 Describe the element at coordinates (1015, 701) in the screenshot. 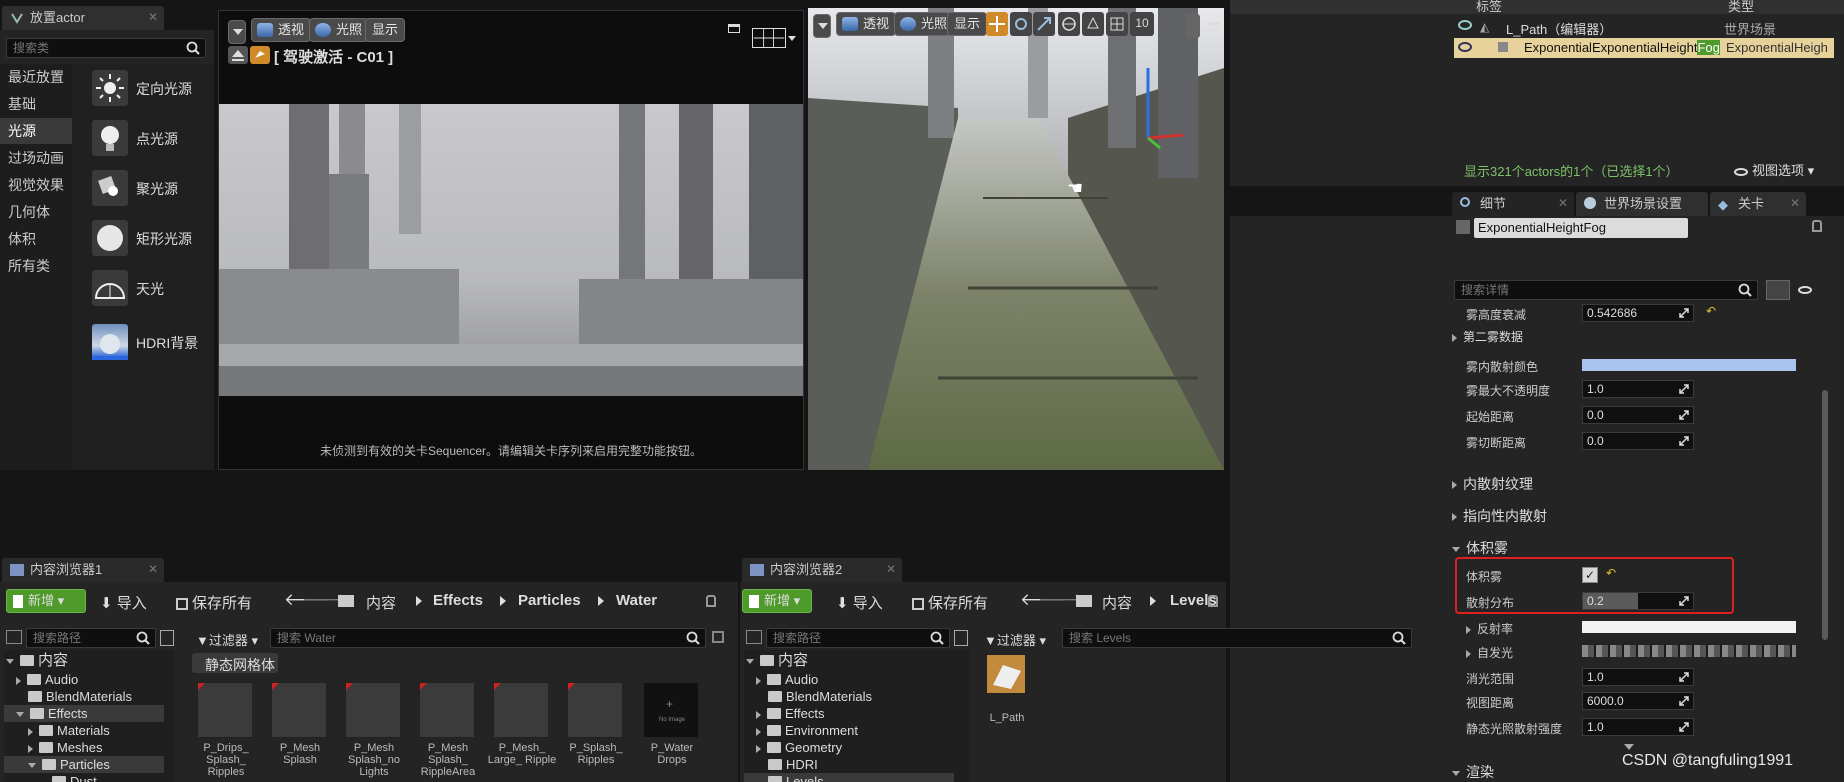

I see `level-asset-tile: L_Path` at that location.